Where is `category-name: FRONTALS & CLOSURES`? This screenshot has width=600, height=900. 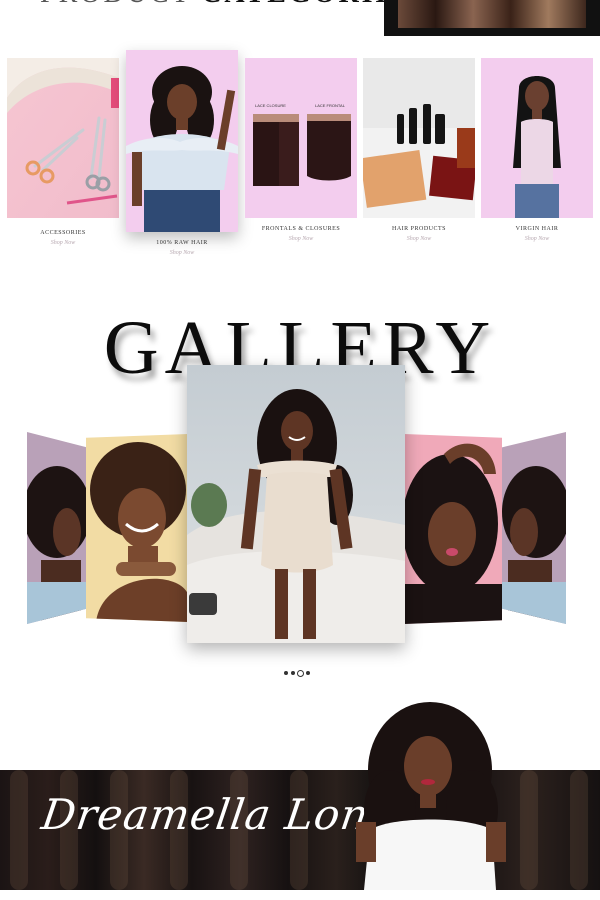 category-name: FRONTALS & CLOSURES is located at coordinates (301, 229).